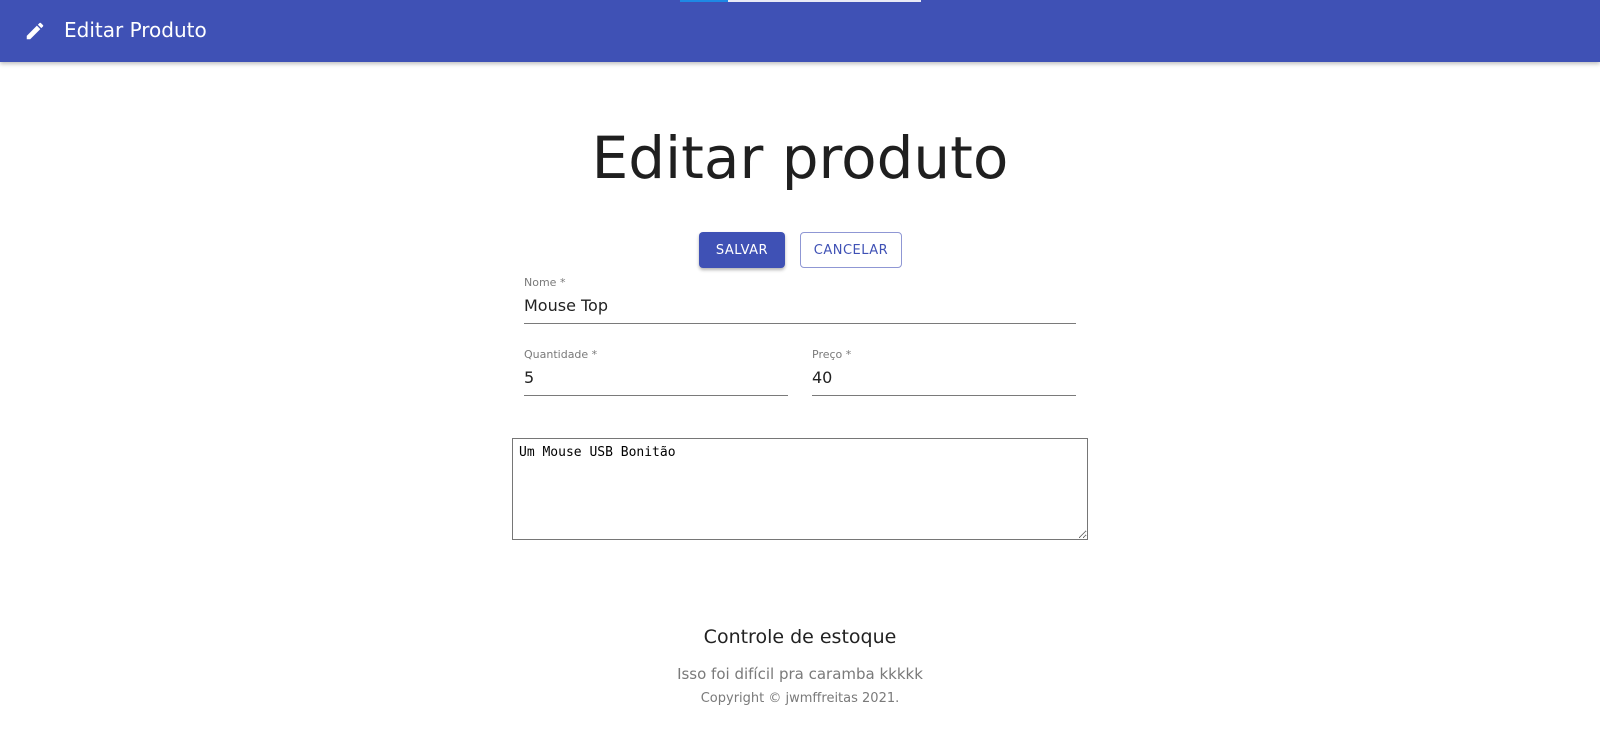 This screenshot has width=1600, height=750. What do you see at coordinates (35, 31) in the screenshot?
I see `pencil-icon` at bounding box center [35, 31].